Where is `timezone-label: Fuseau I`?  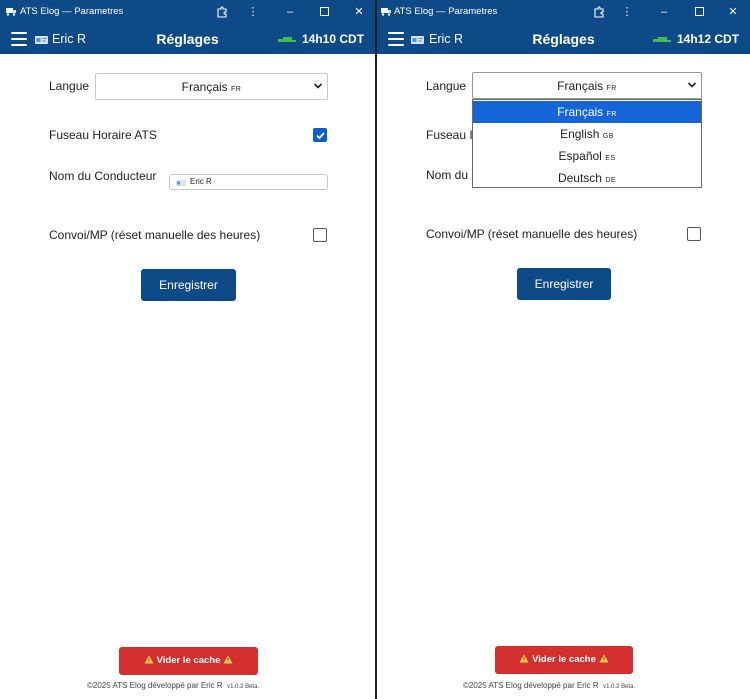 timezone-label: Fuseau I is located at coordinates (449, 135).